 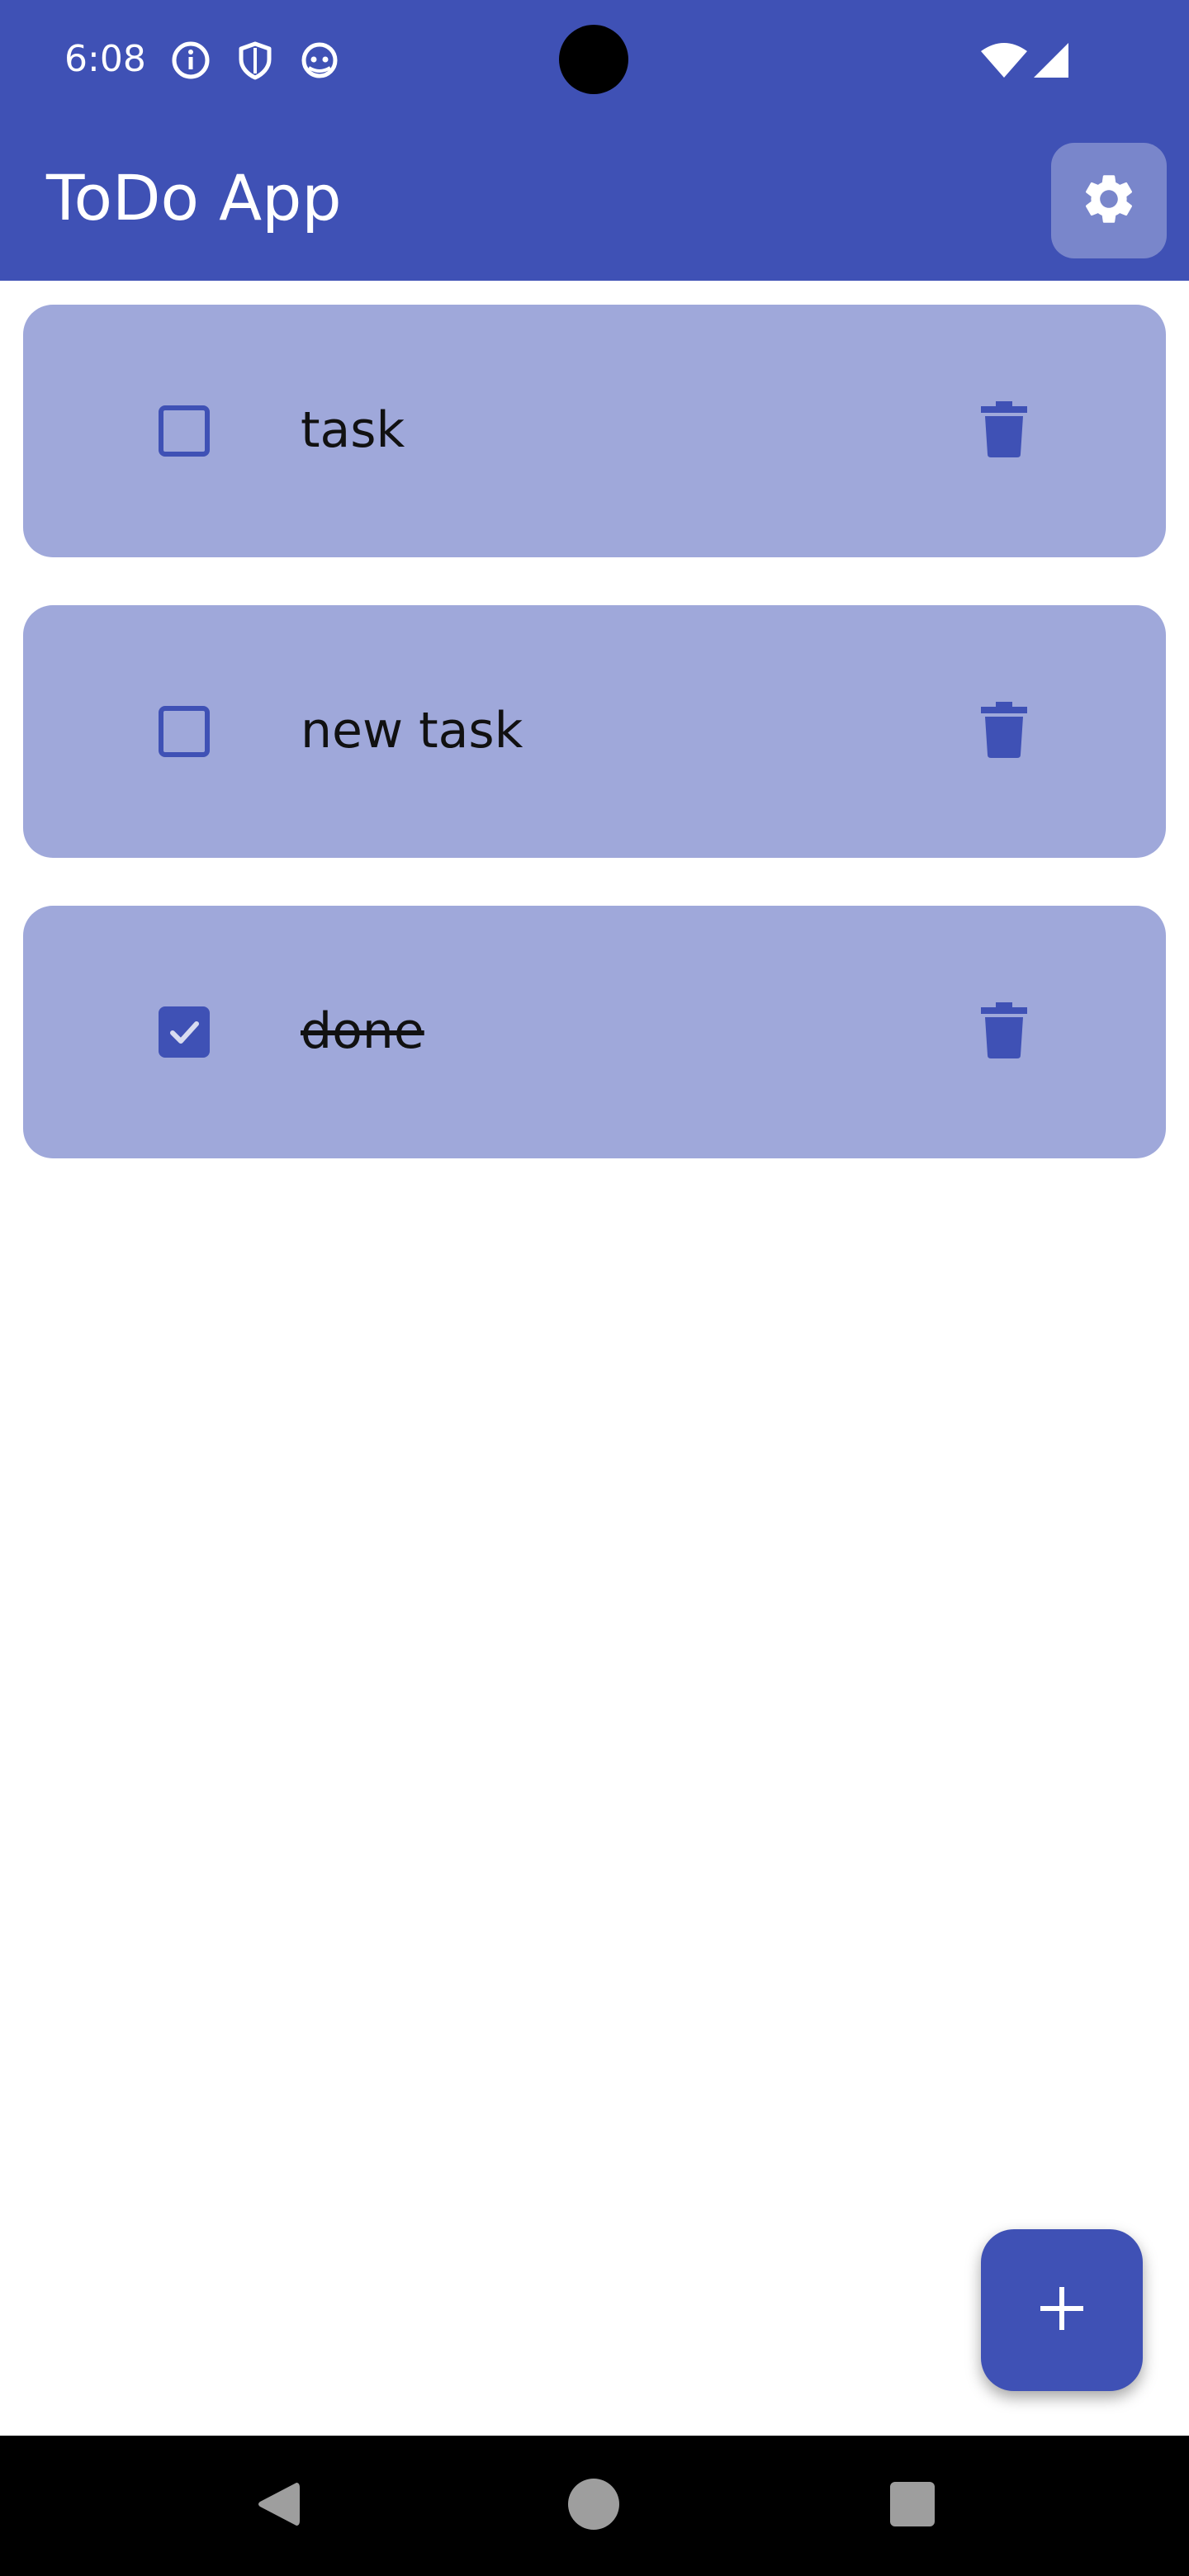 What do you see at coordinates (594, 1032) in the screenshot?
I see `task-card: done` at bounding box center [594, 1032].